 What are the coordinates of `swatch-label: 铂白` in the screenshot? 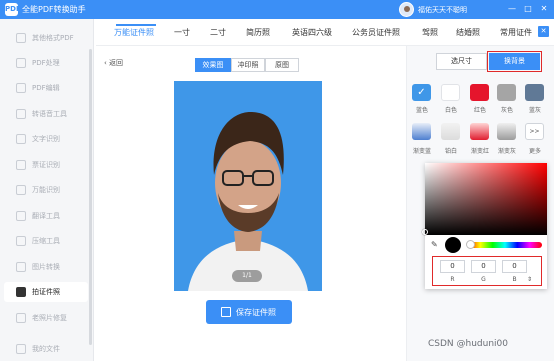 It's located at (450, 151).